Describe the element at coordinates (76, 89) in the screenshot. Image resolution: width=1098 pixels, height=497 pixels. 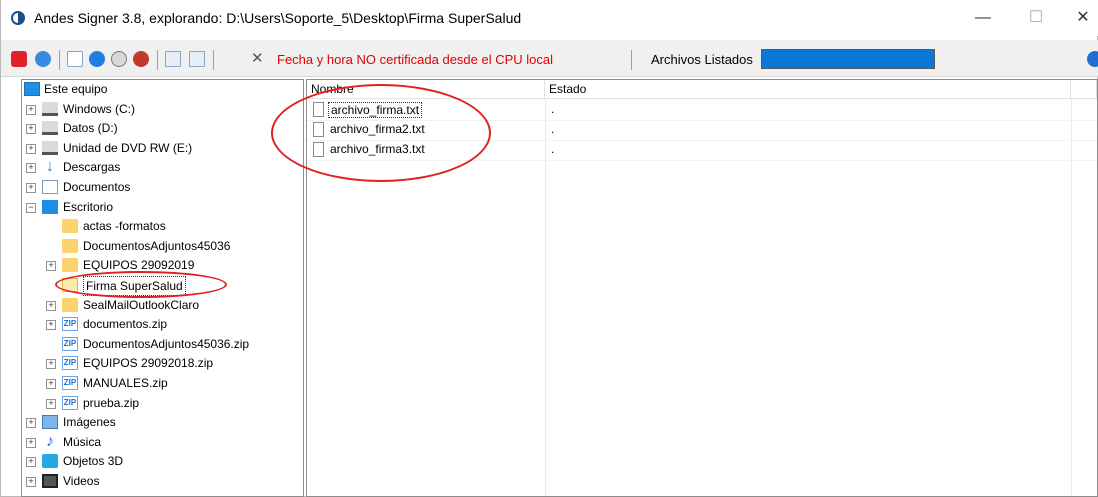
I see `tree-item-label: Este equipo` at that location.